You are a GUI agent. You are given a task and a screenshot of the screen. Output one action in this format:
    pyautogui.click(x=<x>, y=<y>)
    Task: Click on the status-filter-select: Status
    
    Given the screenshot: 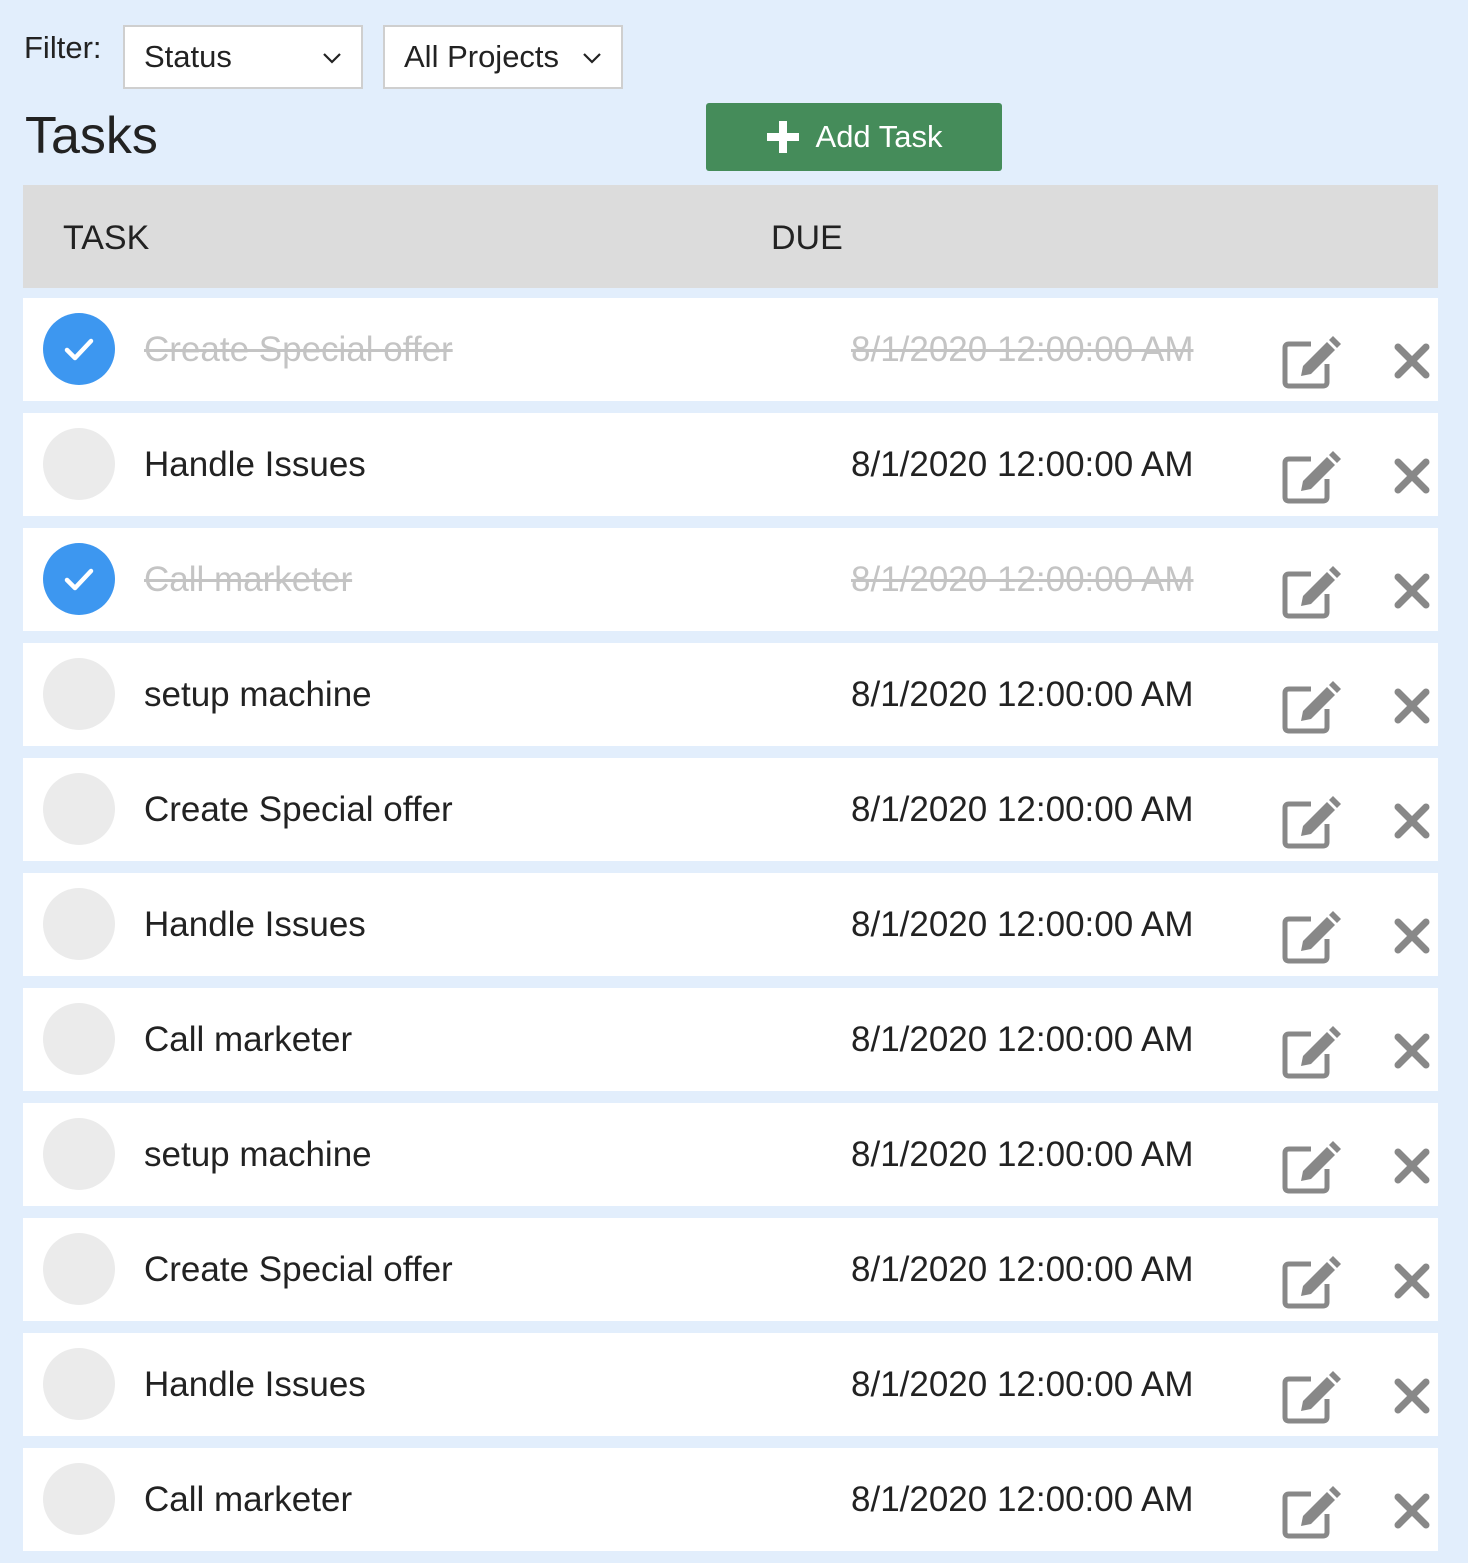 What is the action you would take?
    pyautogui.click(x=243, y=57)
    